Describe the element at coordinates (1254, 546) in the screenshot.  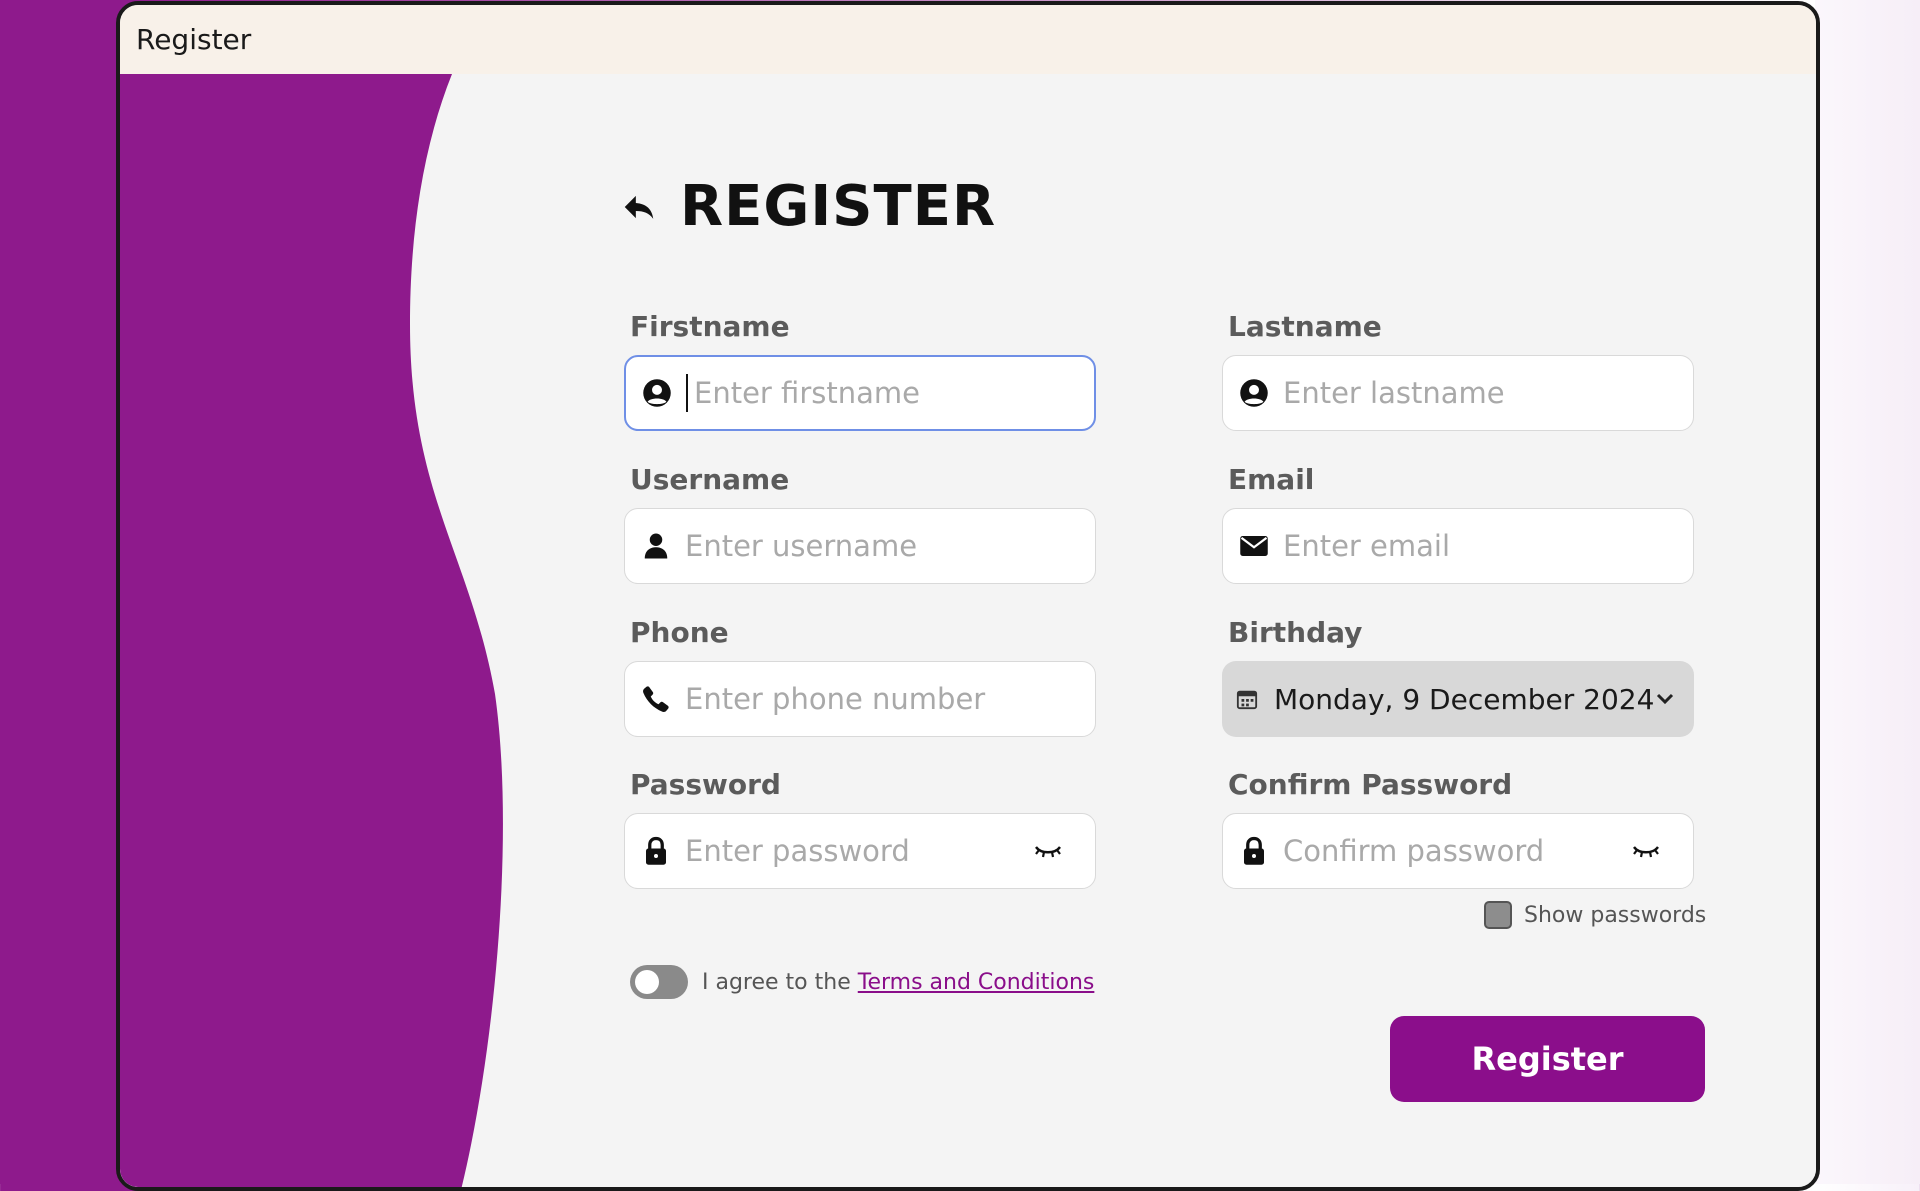
I see `envelope-icon` at that location.